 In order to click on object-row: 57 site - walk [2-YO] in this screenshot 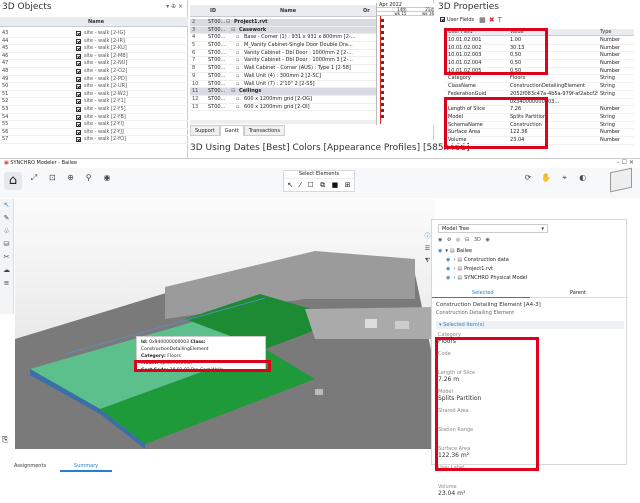, I will do `click(94, 140)`.